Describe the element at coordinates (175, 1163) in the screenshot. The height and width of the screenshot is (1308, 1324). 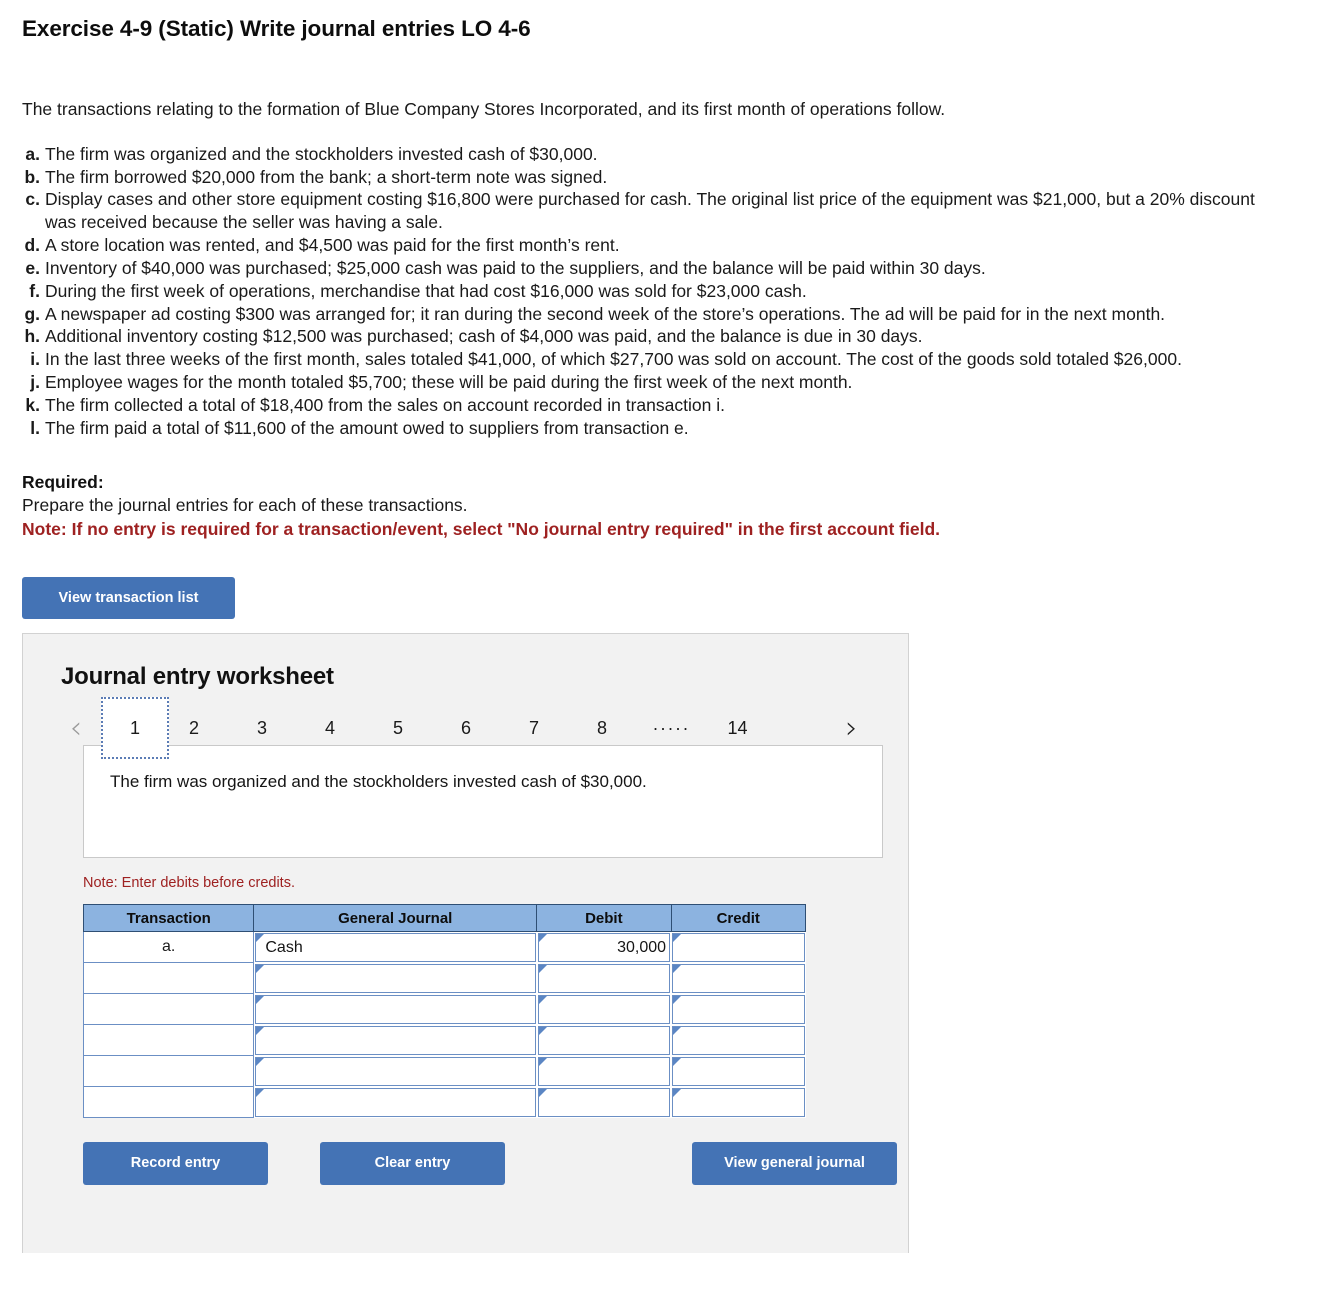
I see `record-entry-button: Record entry` at that location.